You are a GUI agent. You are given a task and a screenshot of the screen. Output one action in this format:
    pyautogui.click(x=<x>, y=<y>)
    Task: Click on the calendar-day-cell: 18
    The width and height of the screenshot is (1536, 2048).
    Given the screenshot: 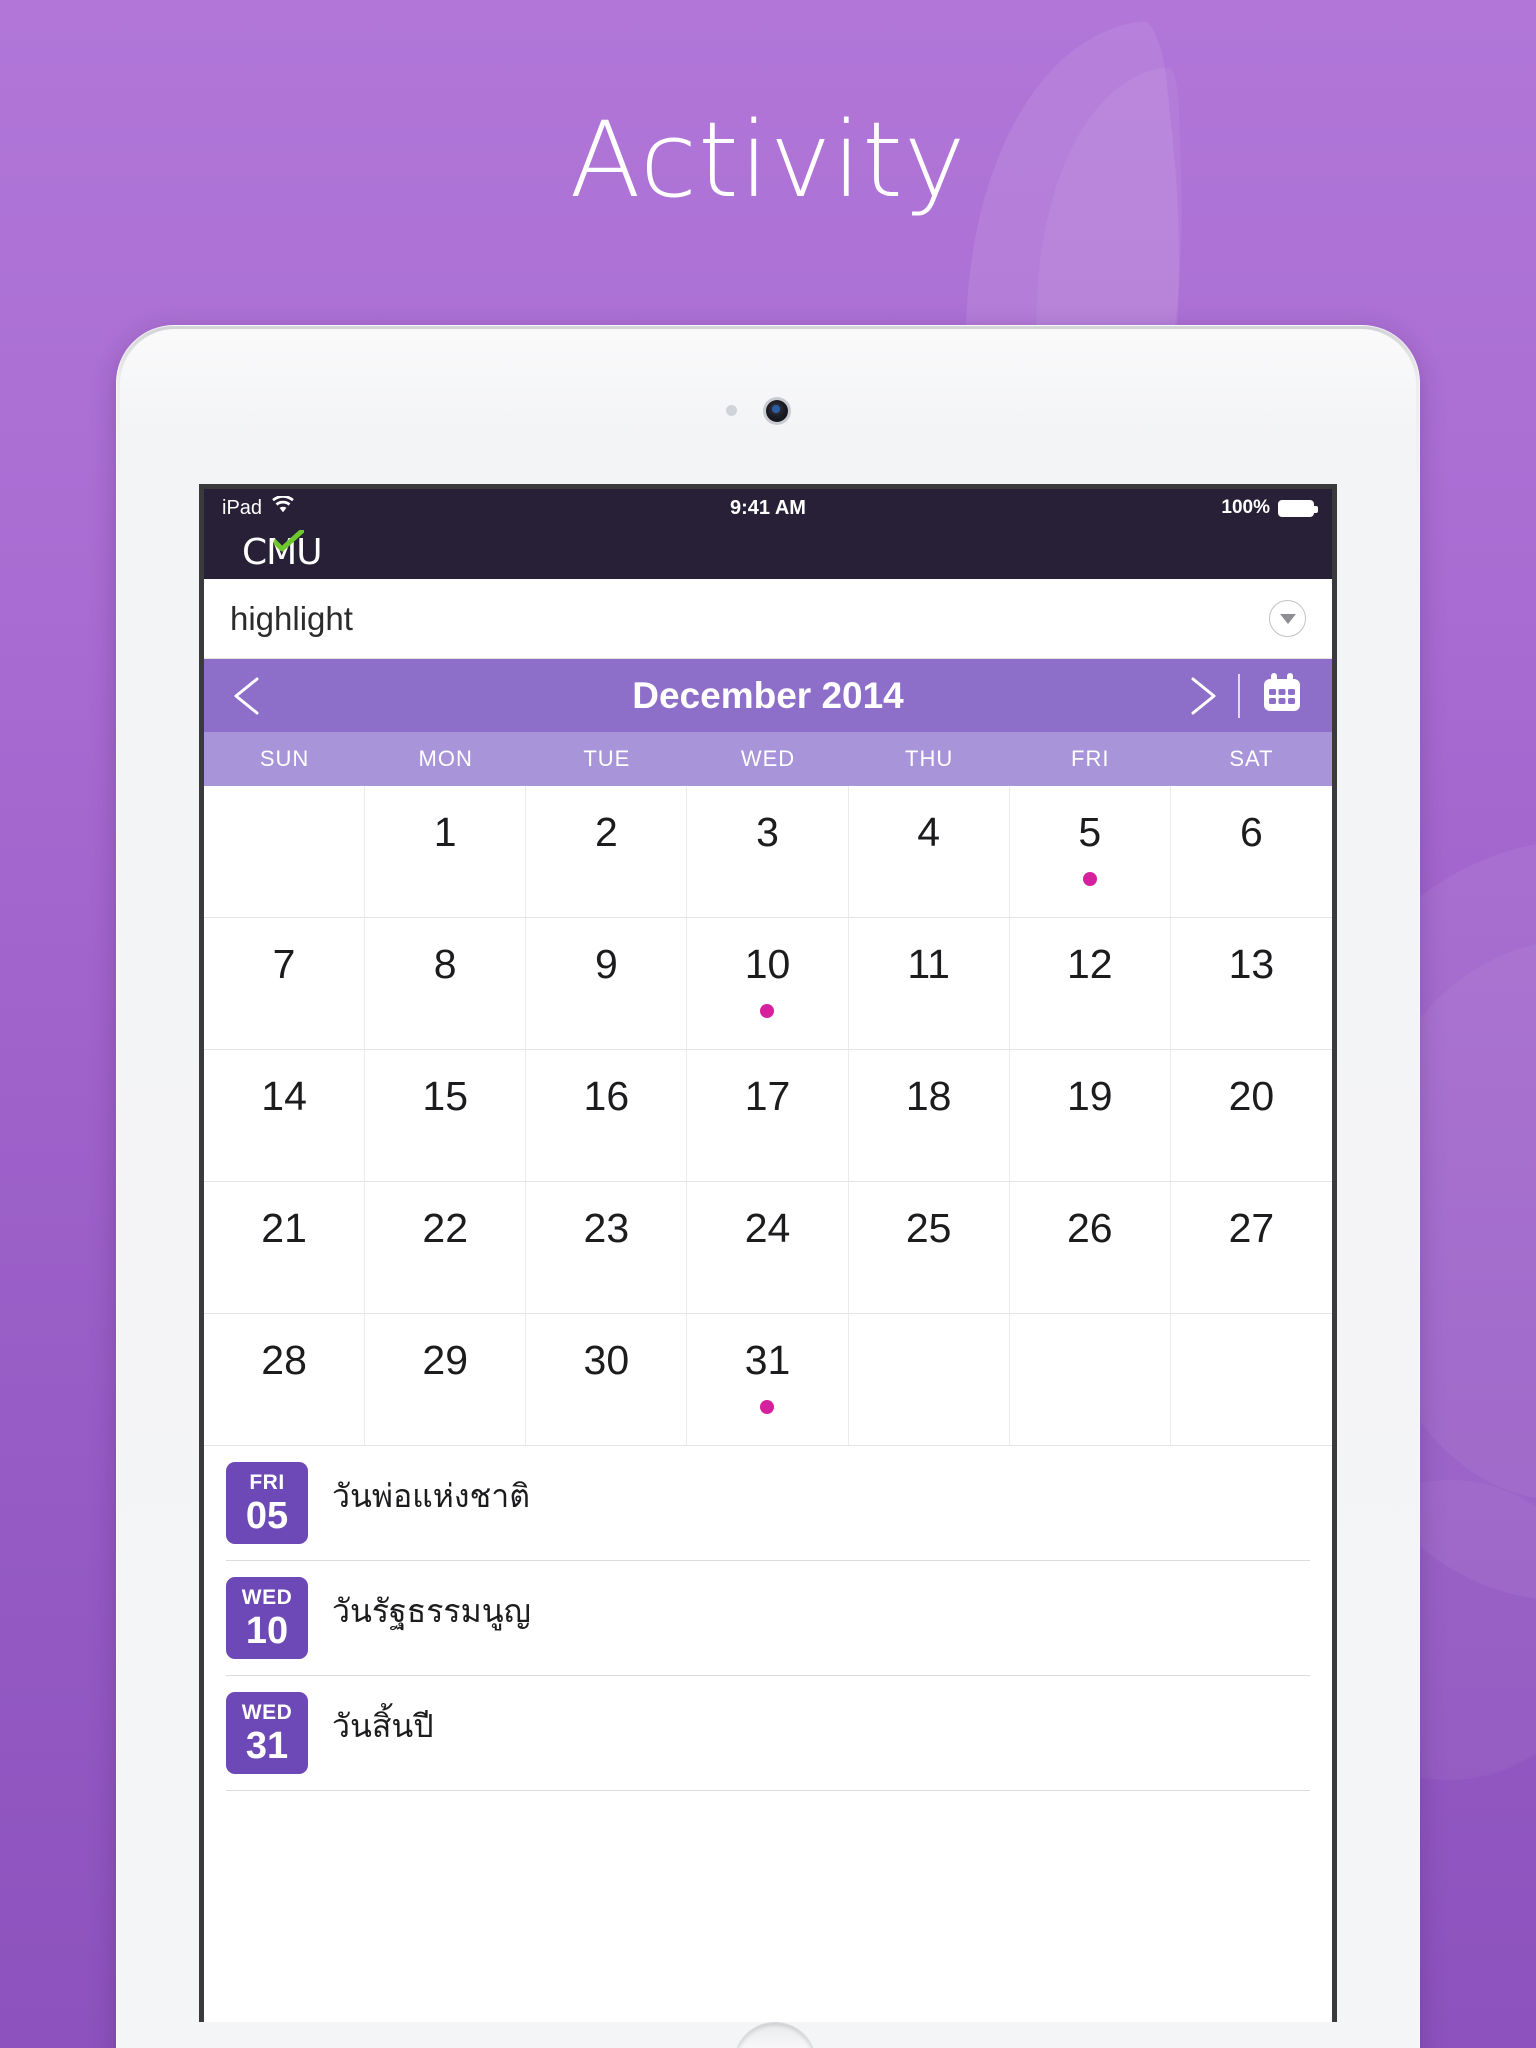 What is the action you would take?
    pyautogui.click(x=929, y=1116)
    